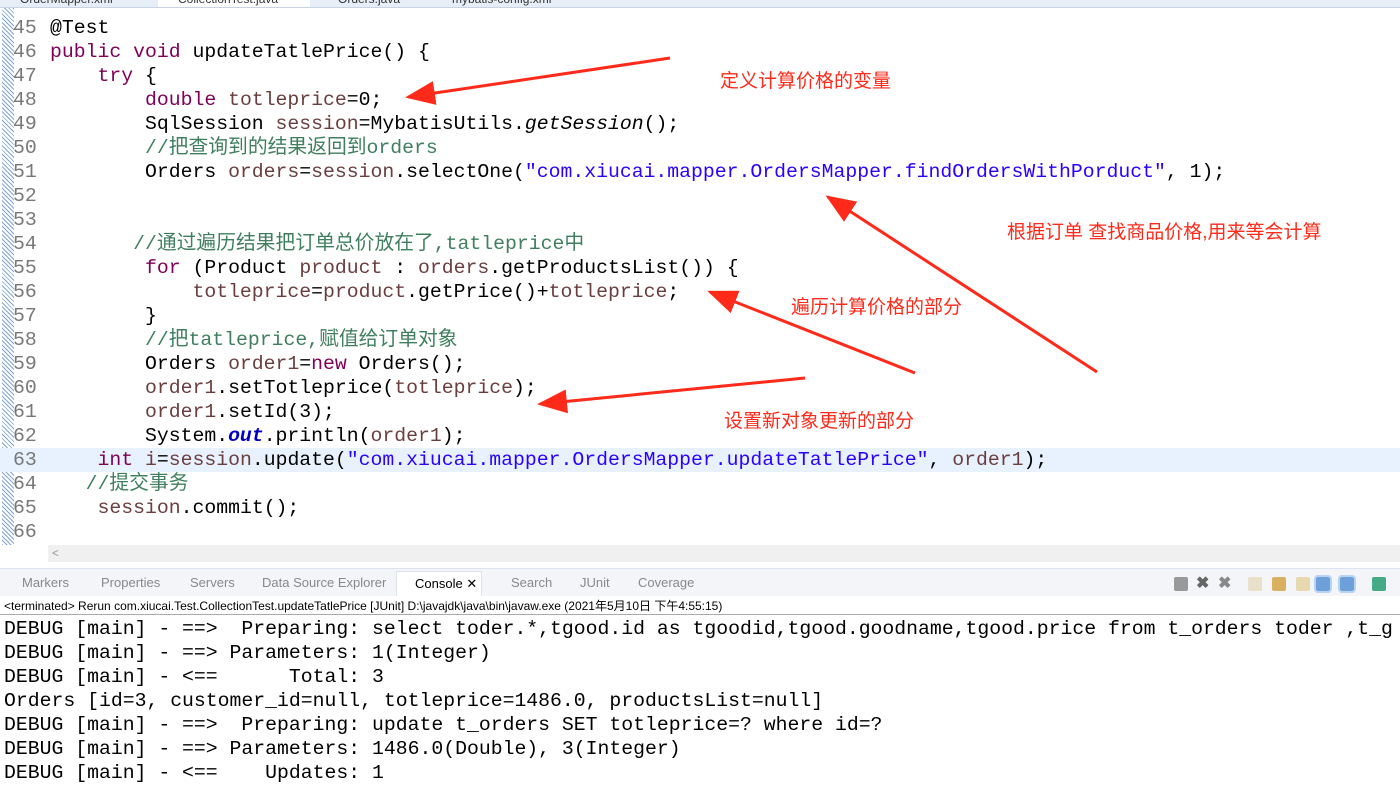 Image resolution: width=1400 pixels, height=807 pixels. Describe the element at coordinates (877, 307) in the screenshot. I see `annotation-loop: 遍历计算价格的部分` at that location.